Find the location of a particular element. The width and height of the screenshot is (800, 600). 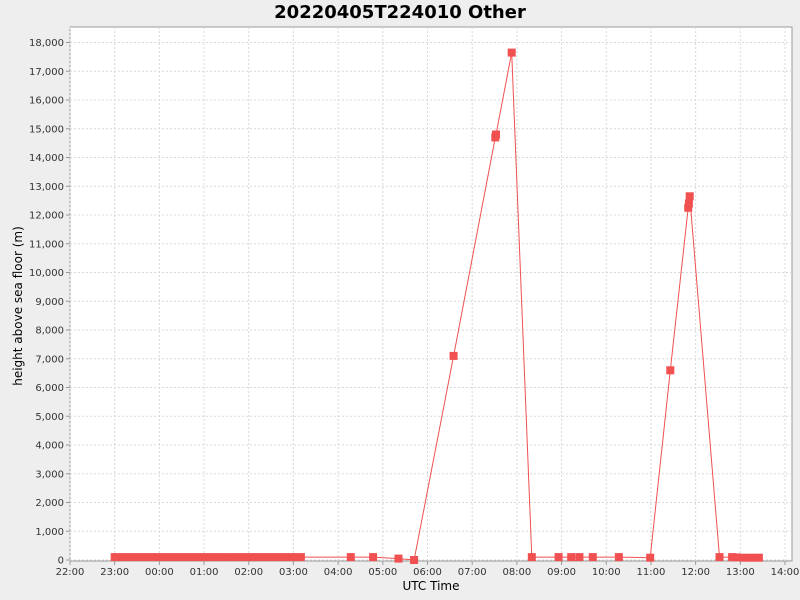

y-tick-label: 9,000 is located at coordinates (49, 302).